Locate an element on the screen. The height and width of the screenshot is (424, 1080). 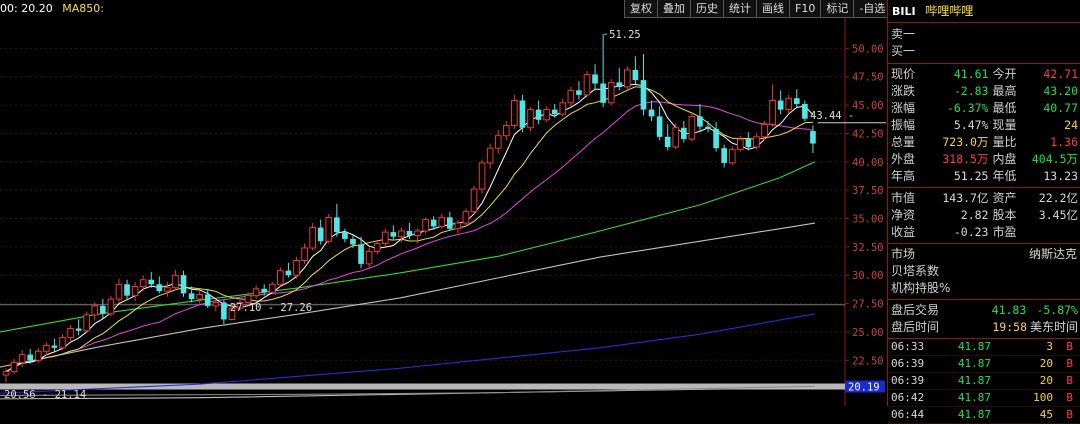
quote-stat-label: 现价 is located at coordinates (903, 74).